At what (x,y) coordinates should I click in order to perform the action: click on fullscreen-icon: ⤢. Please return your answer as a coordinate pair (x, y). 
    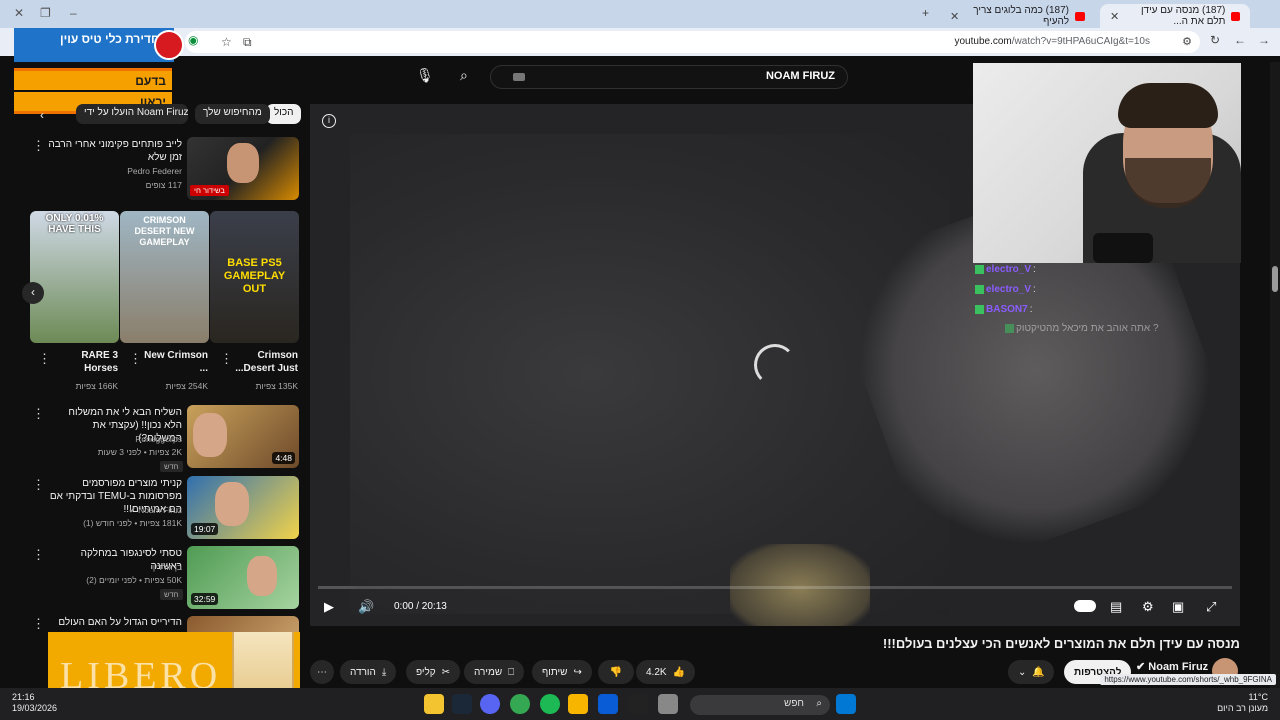
    Looking at the image, I should click on (1211, 607).